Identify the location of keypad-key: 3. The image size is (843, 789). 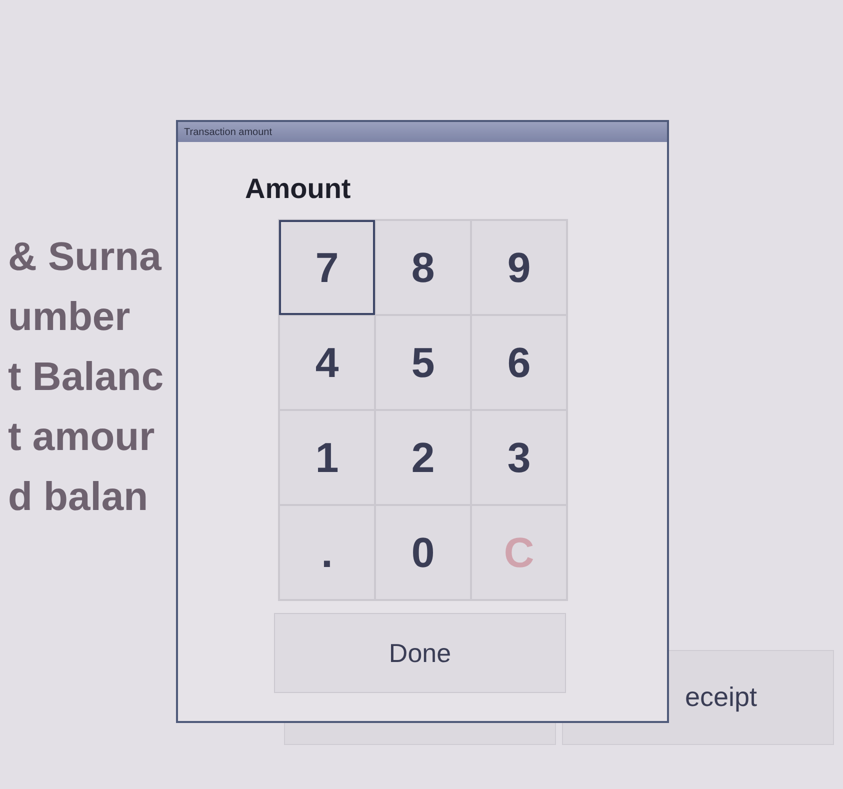
(519, 457).